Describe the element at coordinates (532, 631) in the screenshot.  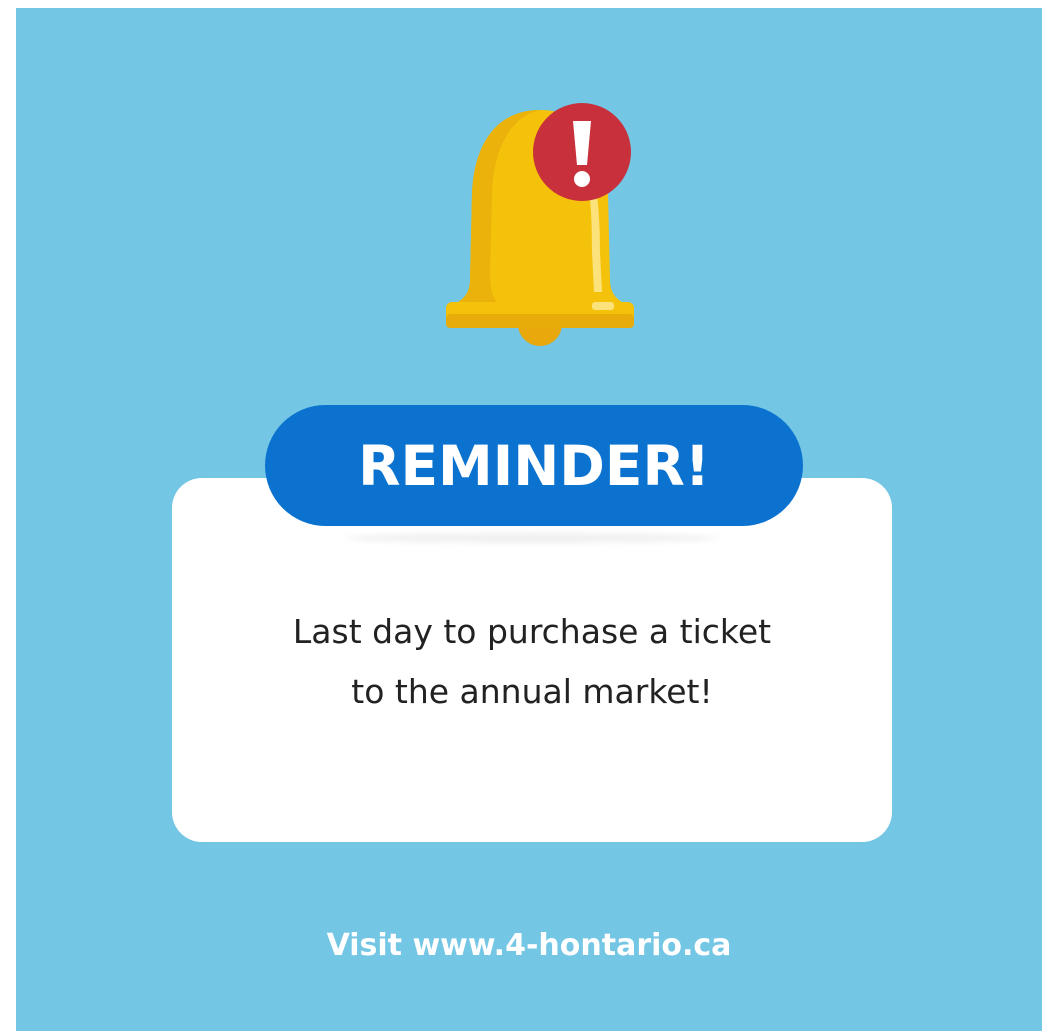
I see `message-line-1: Last day to purchase a ticket` at that location.